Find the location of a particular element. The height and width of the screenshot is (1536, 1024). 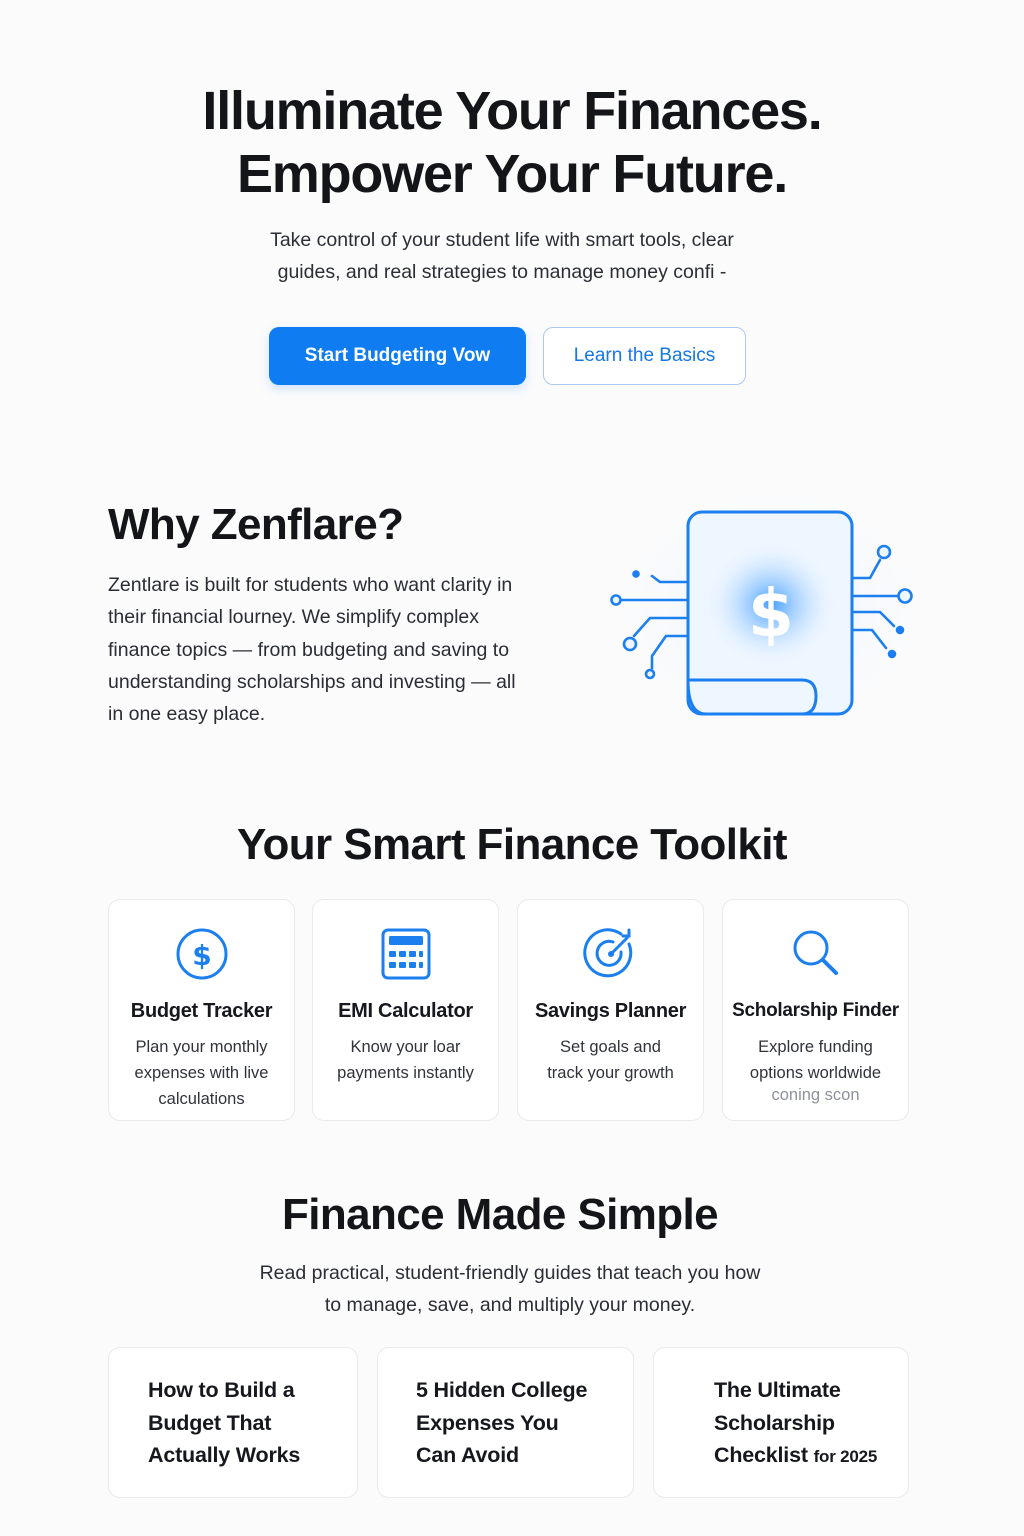

tool-desc-line: payments instantly is located at coordinates (405, 1073).